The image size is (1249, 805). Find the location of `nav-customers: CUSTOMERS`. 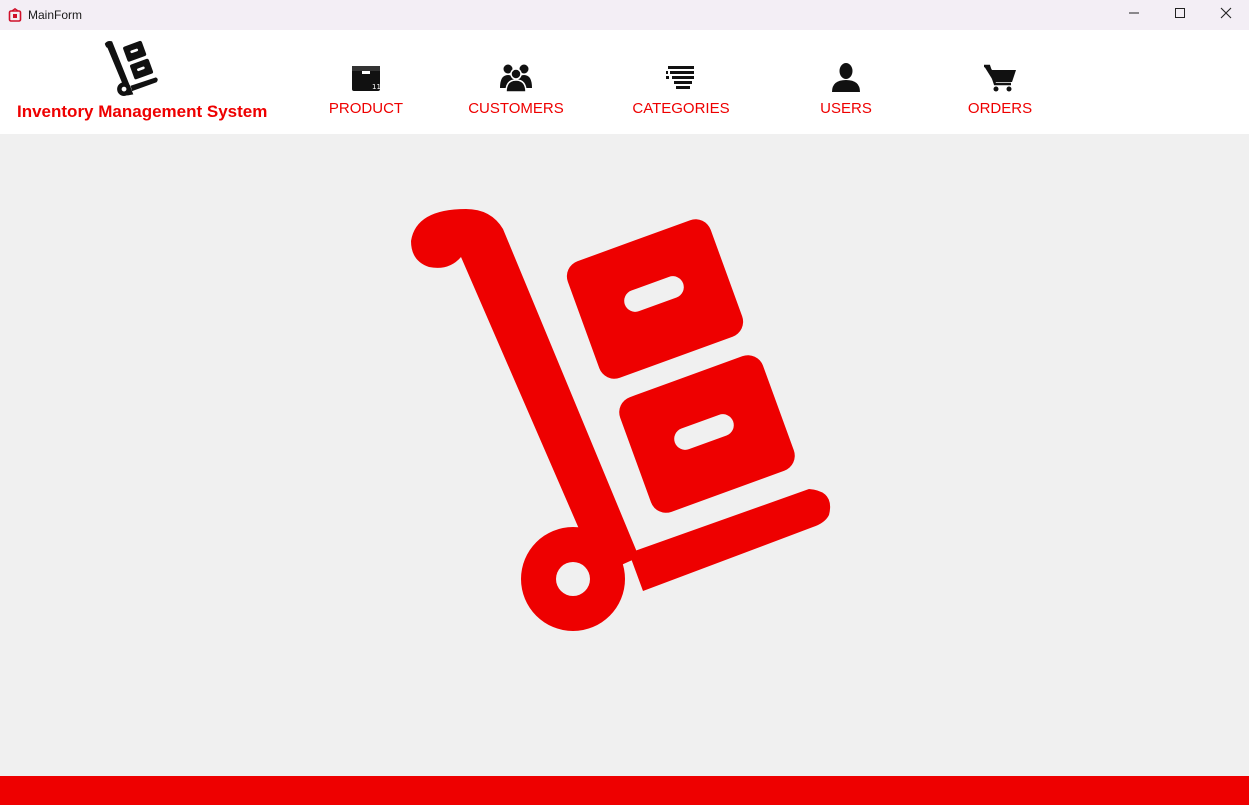

nav-customers: CUSTOMERS is located at coordinates (516, 90).